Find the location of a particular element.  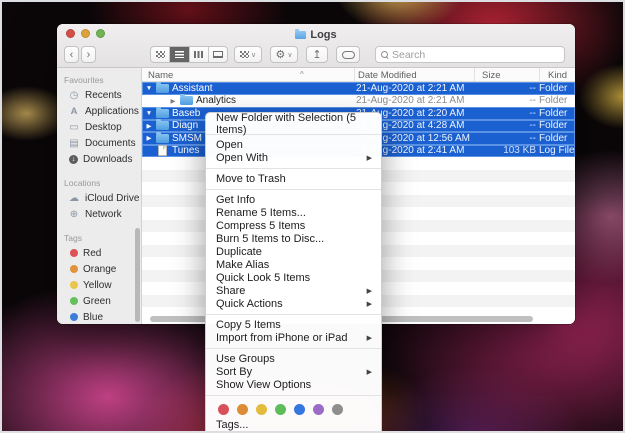

gray-tag-dot is located at coordinates (337, 409).